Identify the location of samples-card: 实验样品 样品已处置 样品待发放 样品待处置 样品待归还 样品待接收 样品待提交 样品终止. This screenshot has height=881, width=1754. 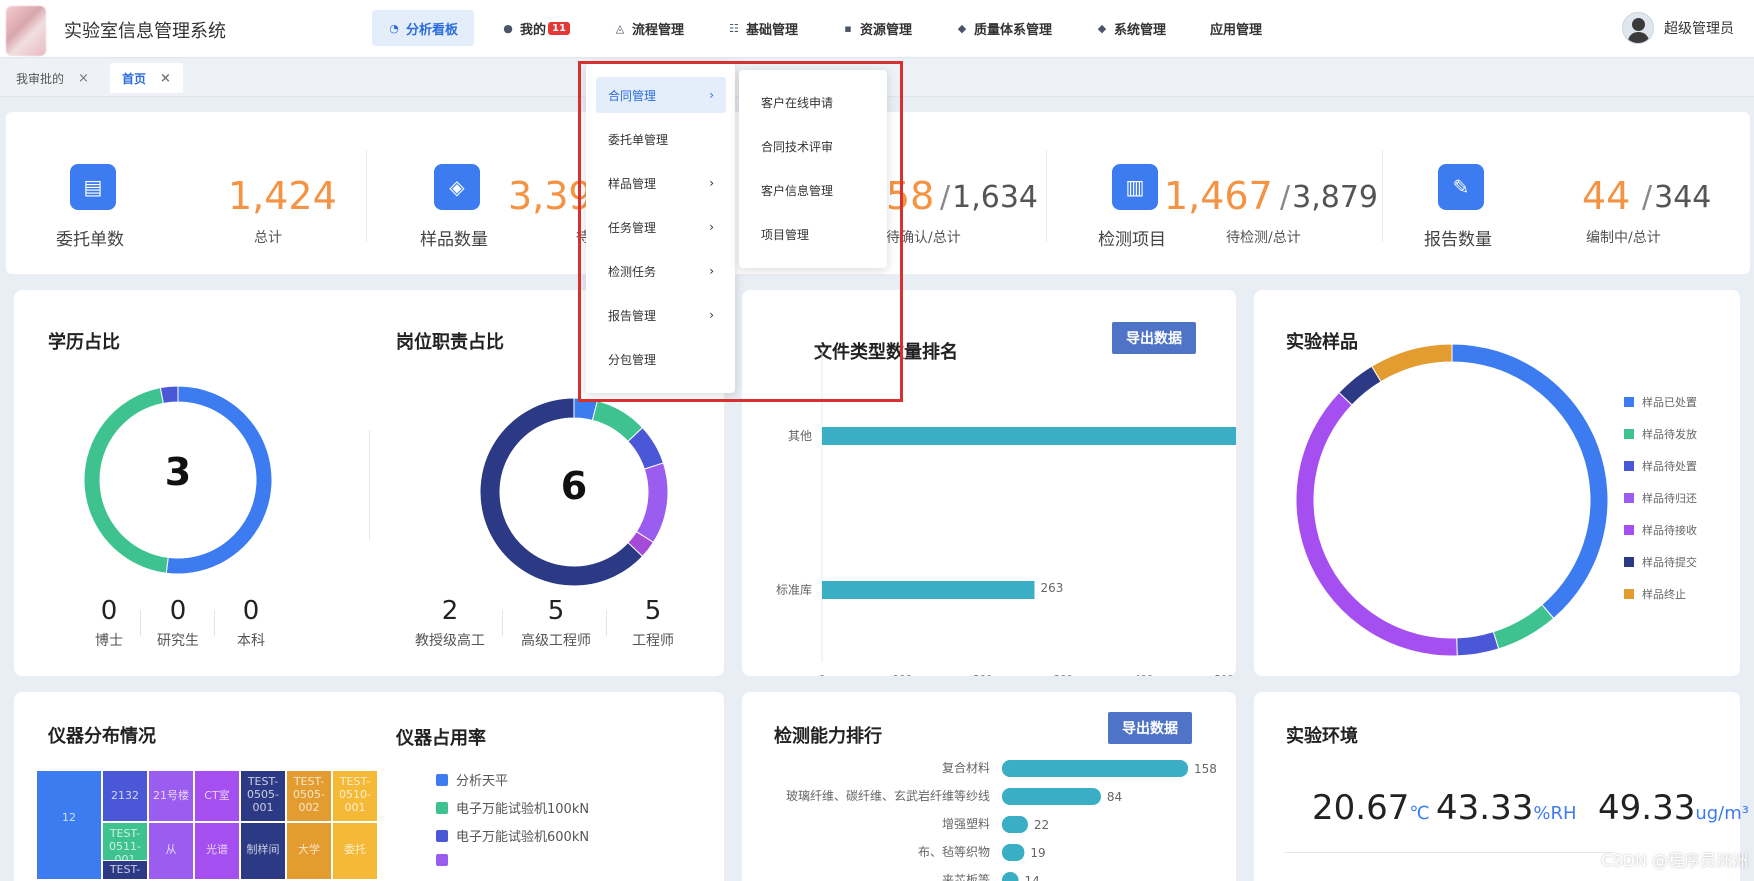
(1497, 483).